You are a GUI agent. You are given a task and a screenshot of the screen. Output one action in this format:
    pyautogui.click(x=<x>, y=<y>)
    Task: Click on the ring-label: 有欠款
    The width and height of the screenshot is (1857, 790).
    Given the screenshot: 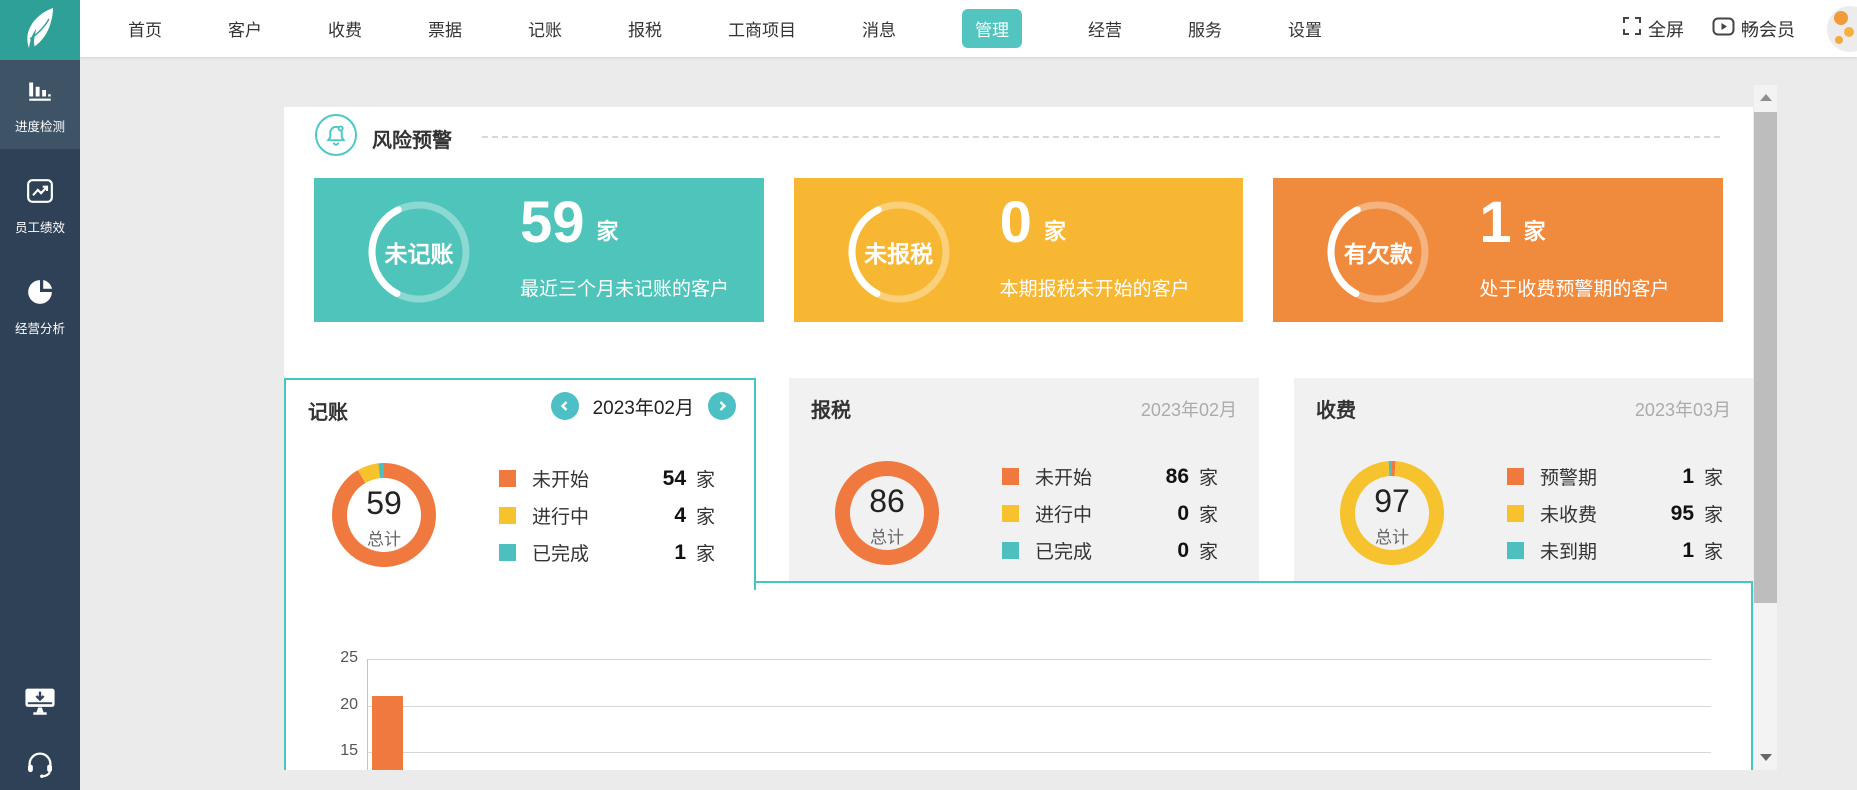 What is the action you would take?
    pyautogui.click(x=1378, y=254)
    